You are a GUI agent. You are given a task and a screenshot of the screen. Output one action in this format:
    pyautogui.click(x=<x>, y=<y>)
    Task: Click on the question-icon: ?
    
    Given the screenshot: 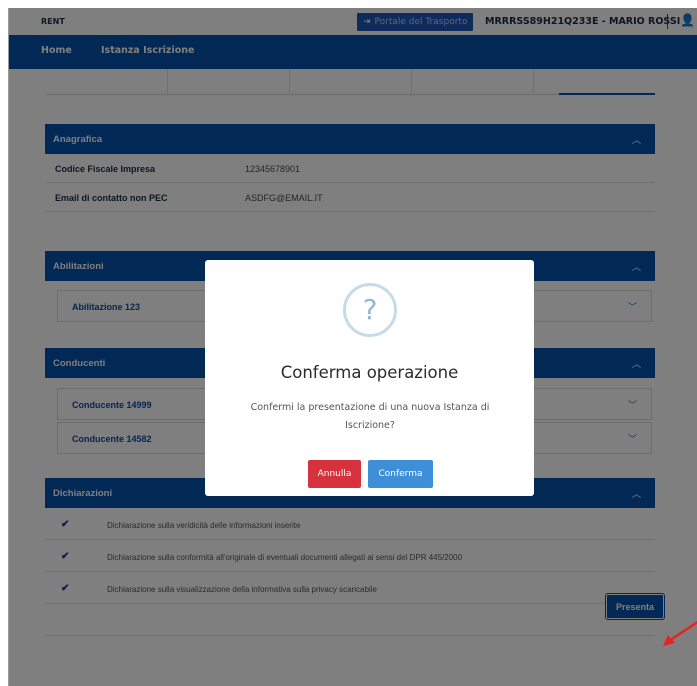 What is the action you would take?
    pyautogui.click(x=370, y=310)
    